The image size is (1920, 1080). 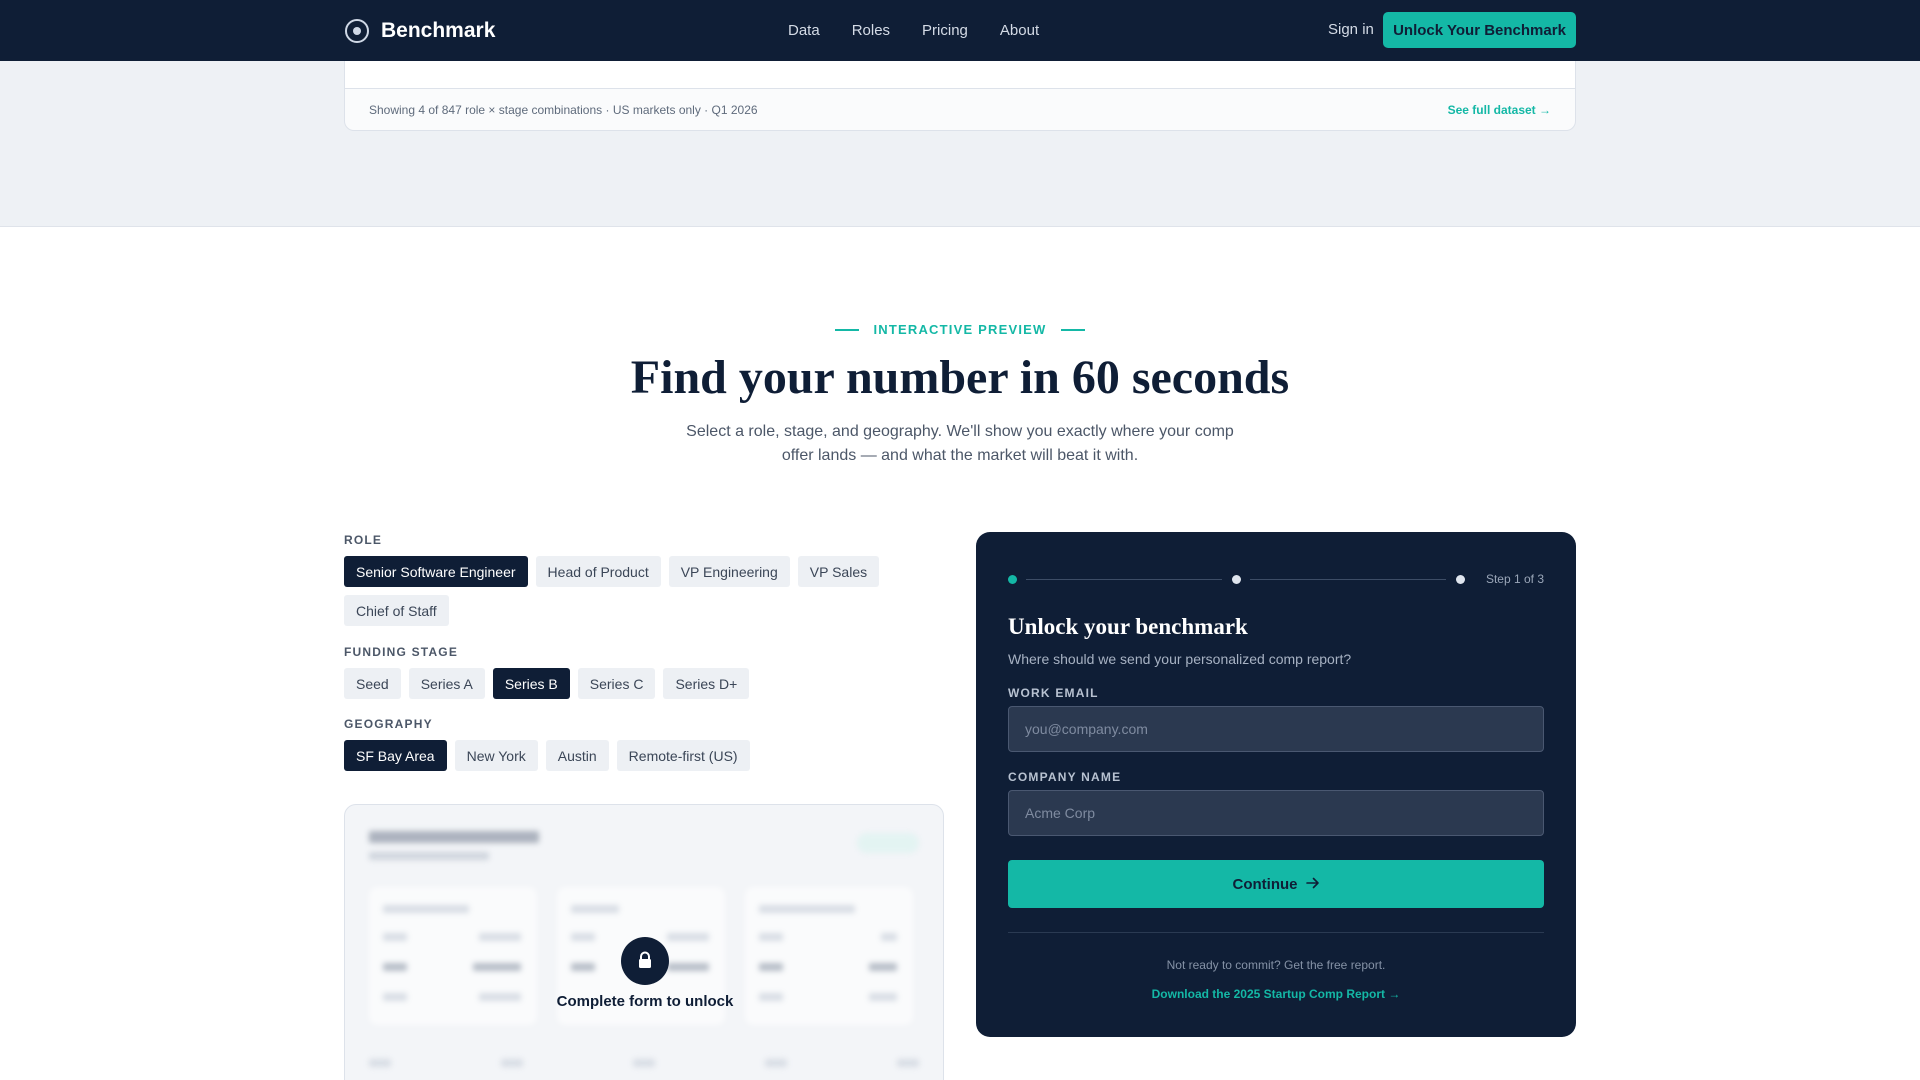 I want to click on work-email-label: WORK EMAIL, so click(x=1053, y=693).